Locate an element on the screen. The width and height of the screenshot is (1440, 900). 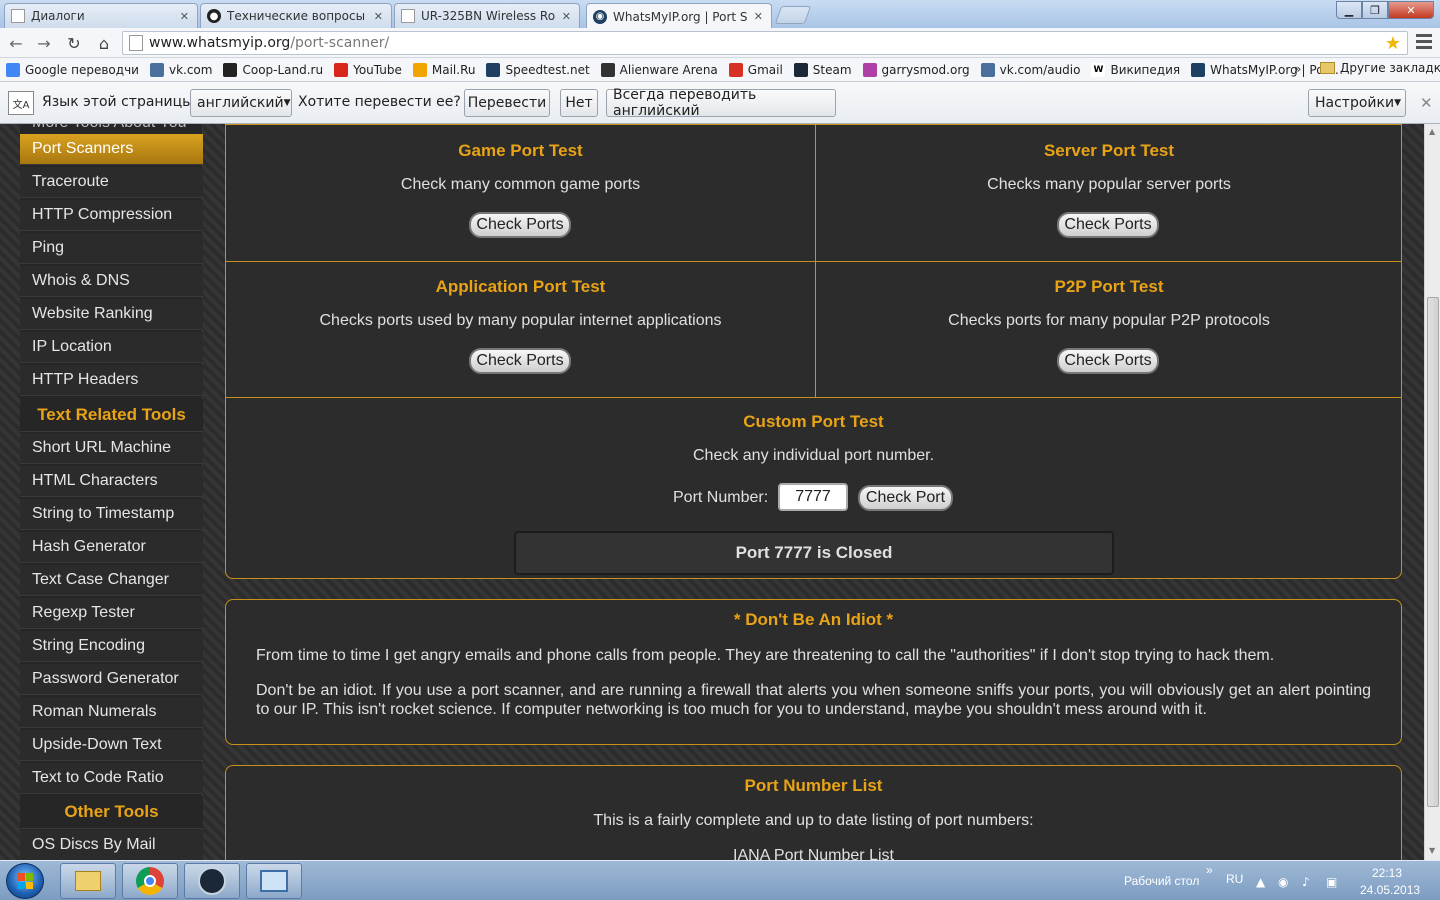
bookmark-item: Coop-Land.ru is located at coordinates (273, 69).